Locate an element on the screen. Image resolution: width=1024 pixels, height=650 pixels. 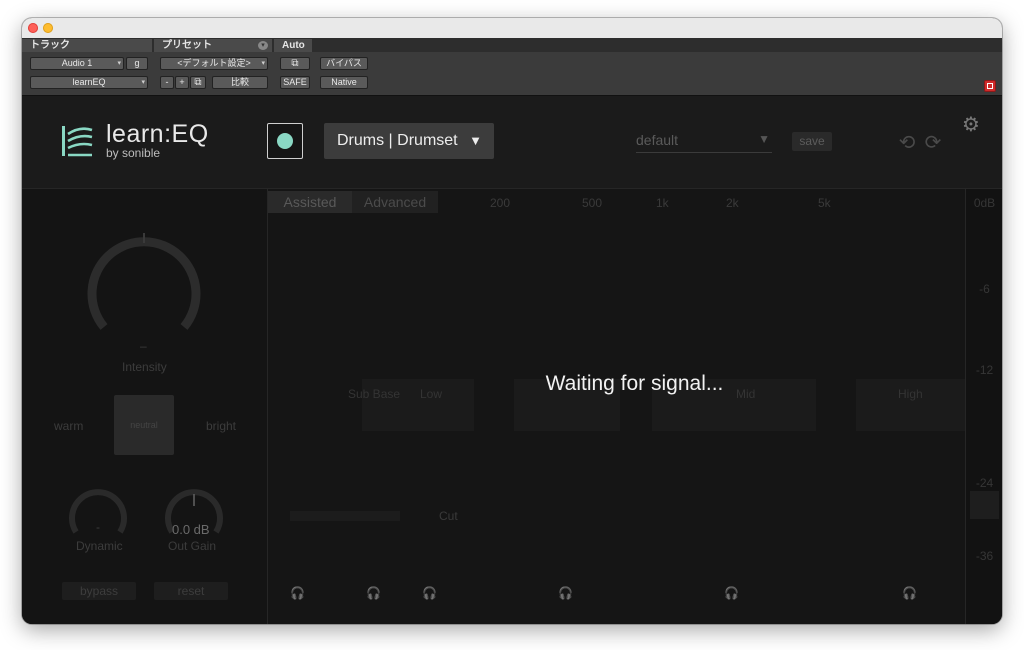
dynamic-value: - is located at coordinates (98, 527).